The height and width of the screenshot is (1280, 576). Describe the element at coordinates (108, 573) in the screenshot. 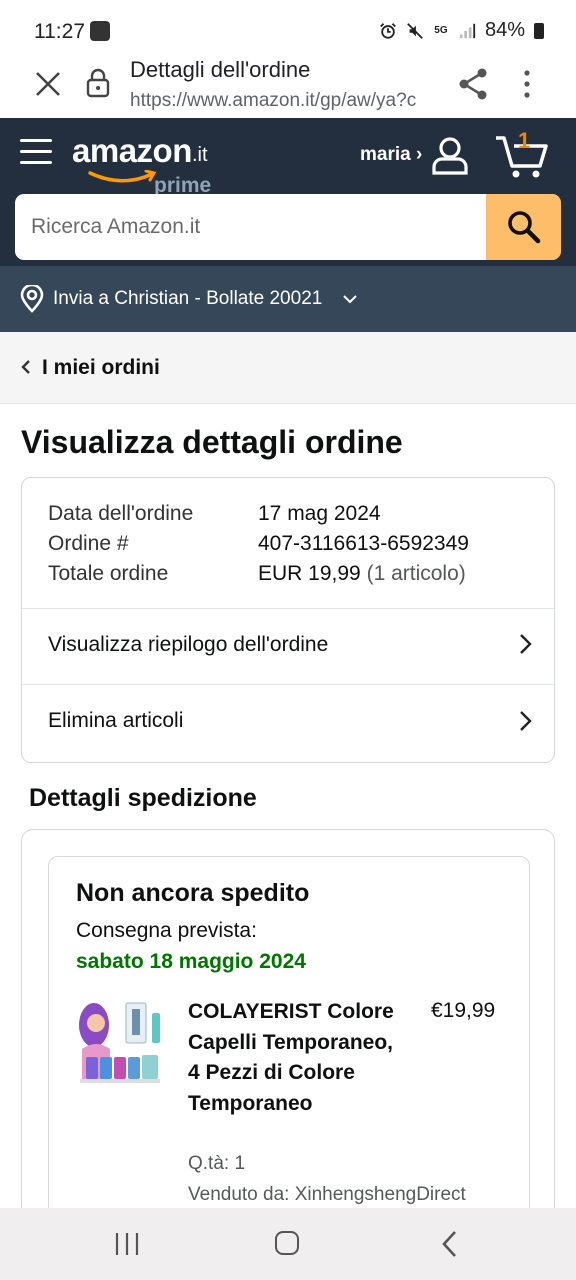

I see `order-total-label: Totale ordine` at that location.